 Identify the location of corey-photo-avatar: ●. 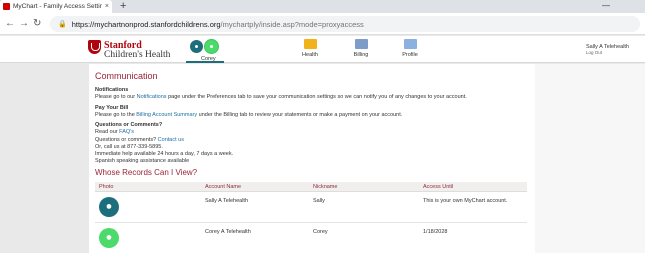
(109, 238).